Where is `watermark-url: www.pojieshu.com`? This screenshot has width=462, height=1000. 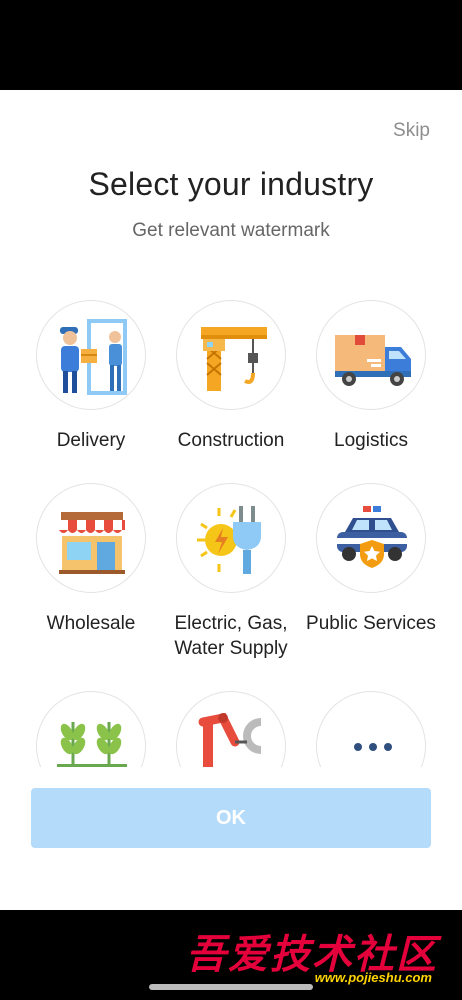 watermark-url: www.pojieshu.com is located at coordinates (373, 977).